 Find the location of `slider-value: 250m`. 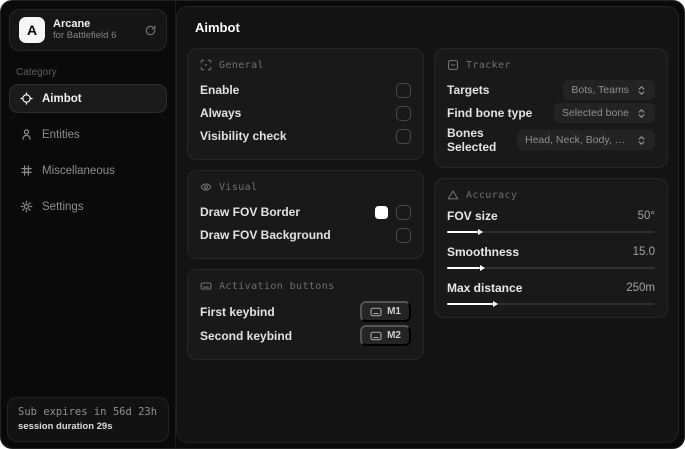

slider-value: 250m is located at coordinates (640, 288).